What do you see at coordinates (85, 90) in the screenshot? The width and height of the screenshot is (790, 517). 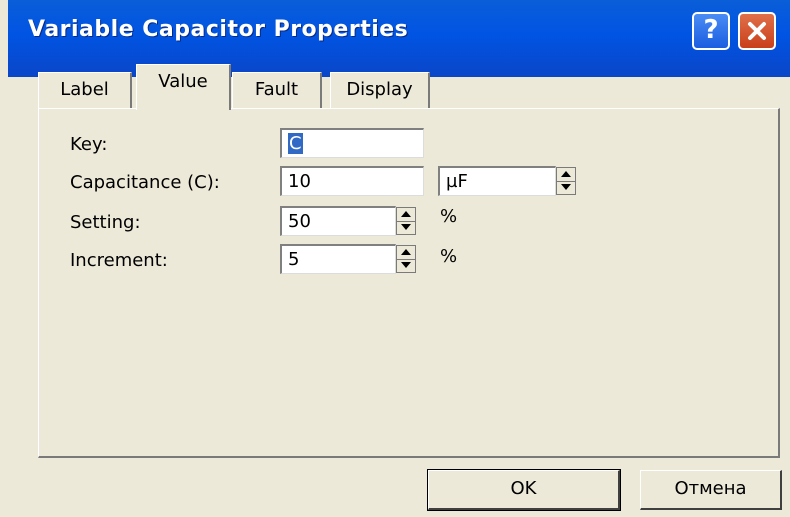 I see `tab-label: Label` at bounding box center [85, 90].